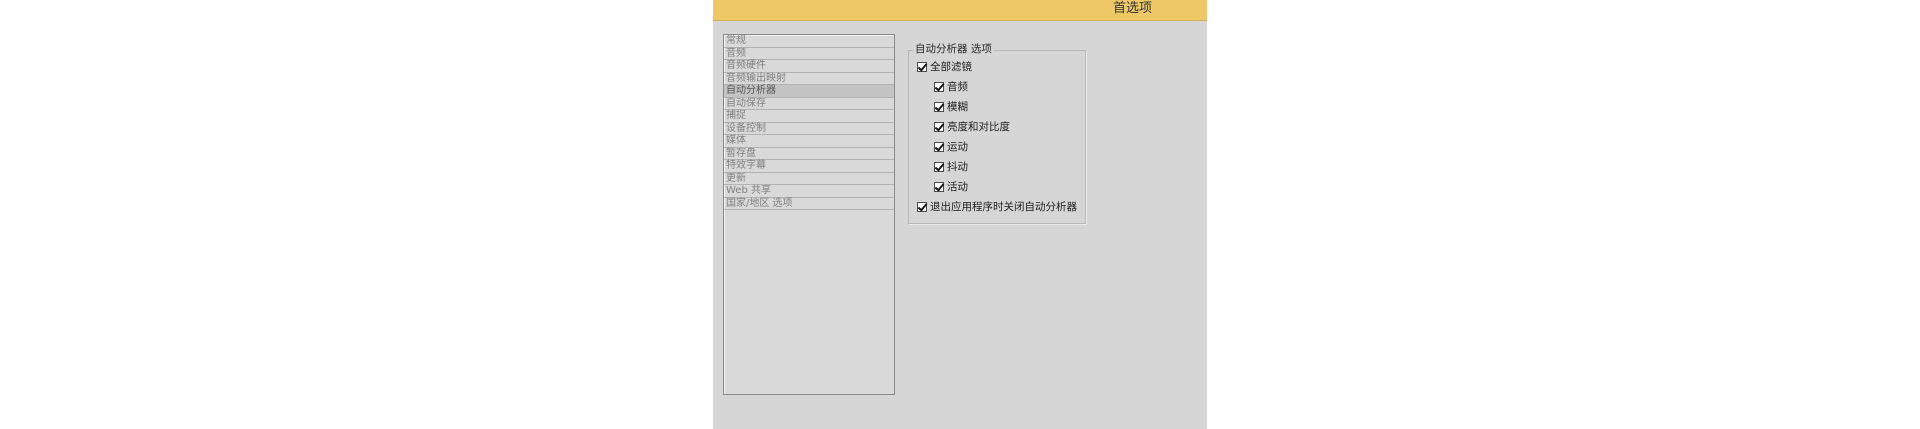 This screenshot has width=1920, height=429. What do you see at coordinates (922, 207) in the screenshot?
I see `close-on-exit-checkbox` at bounding box center [922, 207].